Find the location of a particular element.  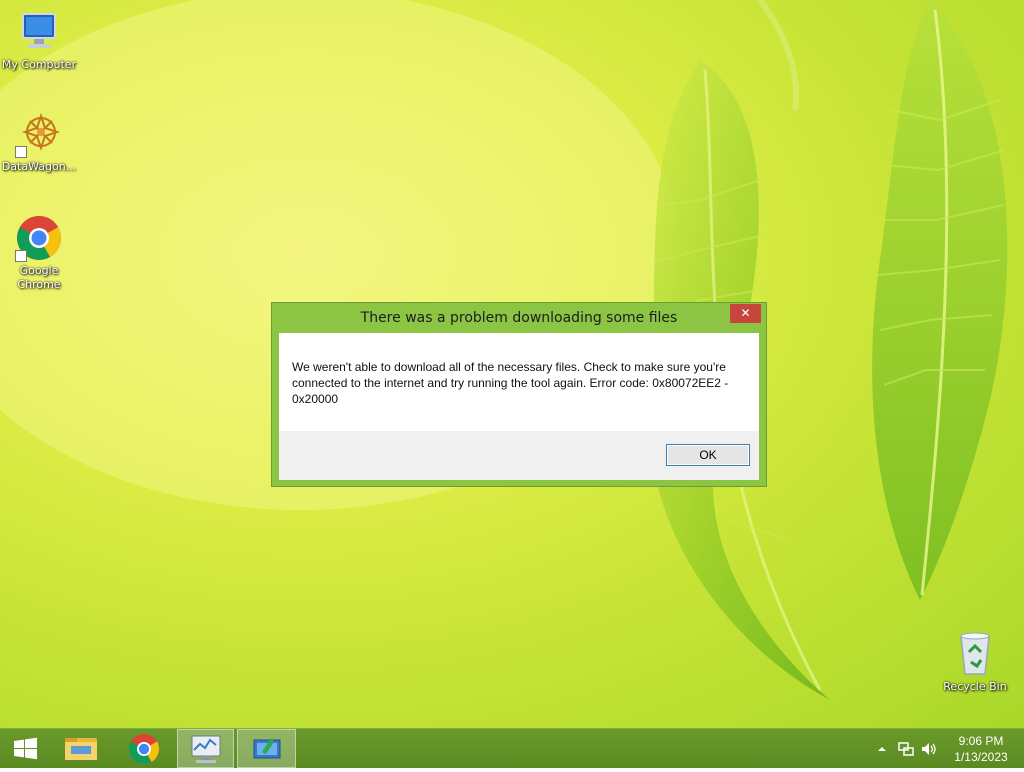

volume-icon is located at coordinates (929, 749).